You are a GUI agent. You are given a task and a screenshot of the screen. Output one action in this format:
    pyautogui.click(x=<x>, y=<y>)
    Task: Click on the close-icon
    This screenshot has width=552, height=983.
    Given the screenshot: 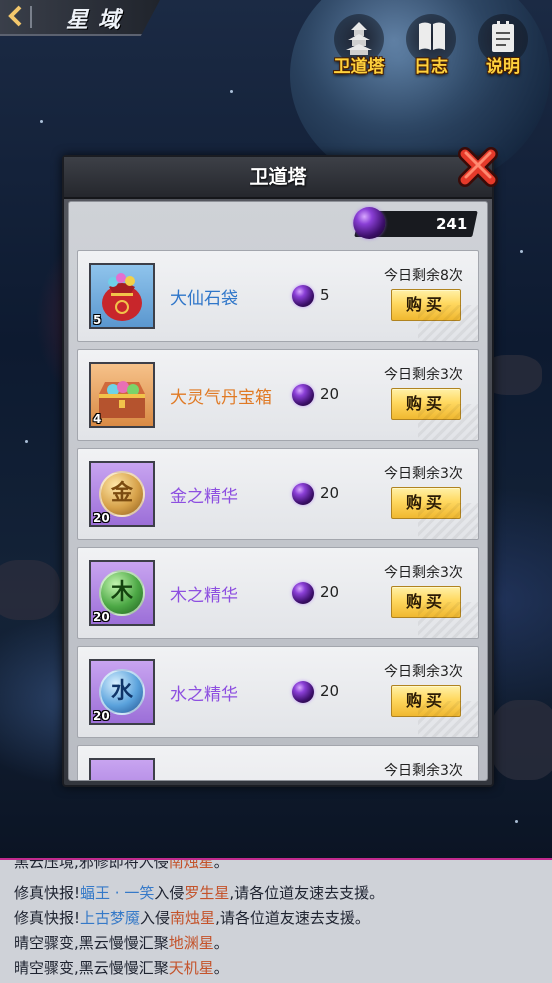 What is the action you would take?
    pyautogui.click(x=478, y=167)
    